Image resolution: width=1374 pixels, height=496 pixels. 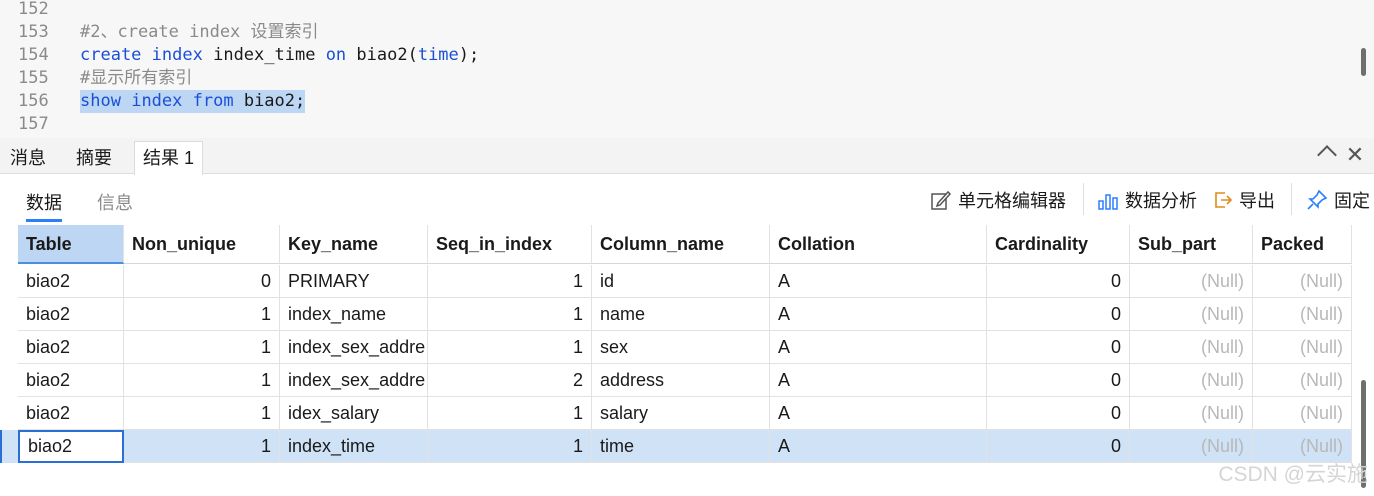 What do you see at coordinates (33, 55) in the screenshot?
I see `line-number: 154` at bounding box center [33, 55].